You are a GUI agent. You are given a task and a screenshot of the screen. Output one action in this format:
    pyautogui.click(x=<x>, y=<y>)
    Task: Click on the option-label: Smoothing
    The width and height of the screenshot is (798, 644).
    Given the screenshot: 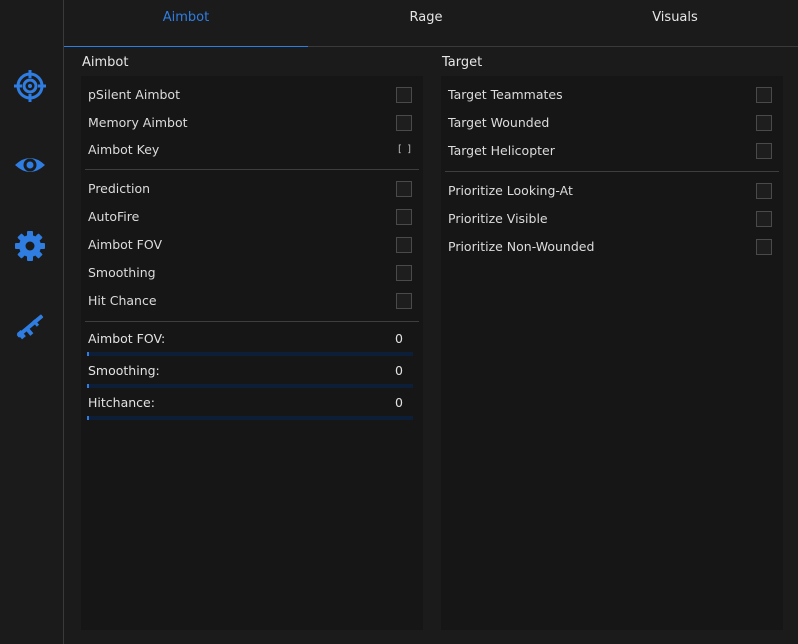 What is the action you would take?
    pyautogui.click(x=122, y=272)
    